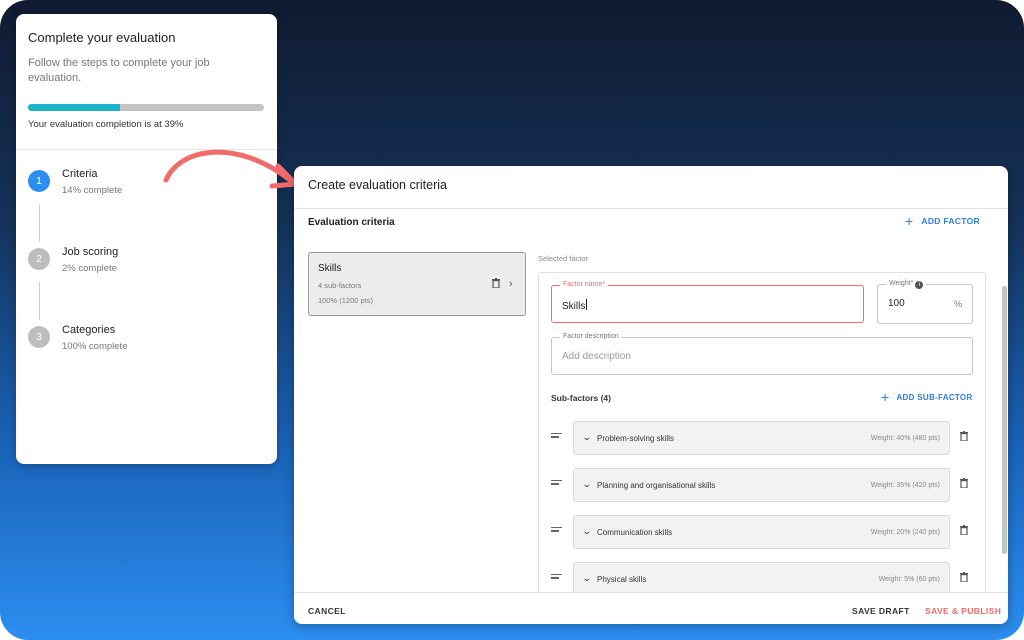  Describe the element at coordinates (905, 532) in the screenshot. I see `subfactor-weight: Weight: 20% (240 pts)` at that location.